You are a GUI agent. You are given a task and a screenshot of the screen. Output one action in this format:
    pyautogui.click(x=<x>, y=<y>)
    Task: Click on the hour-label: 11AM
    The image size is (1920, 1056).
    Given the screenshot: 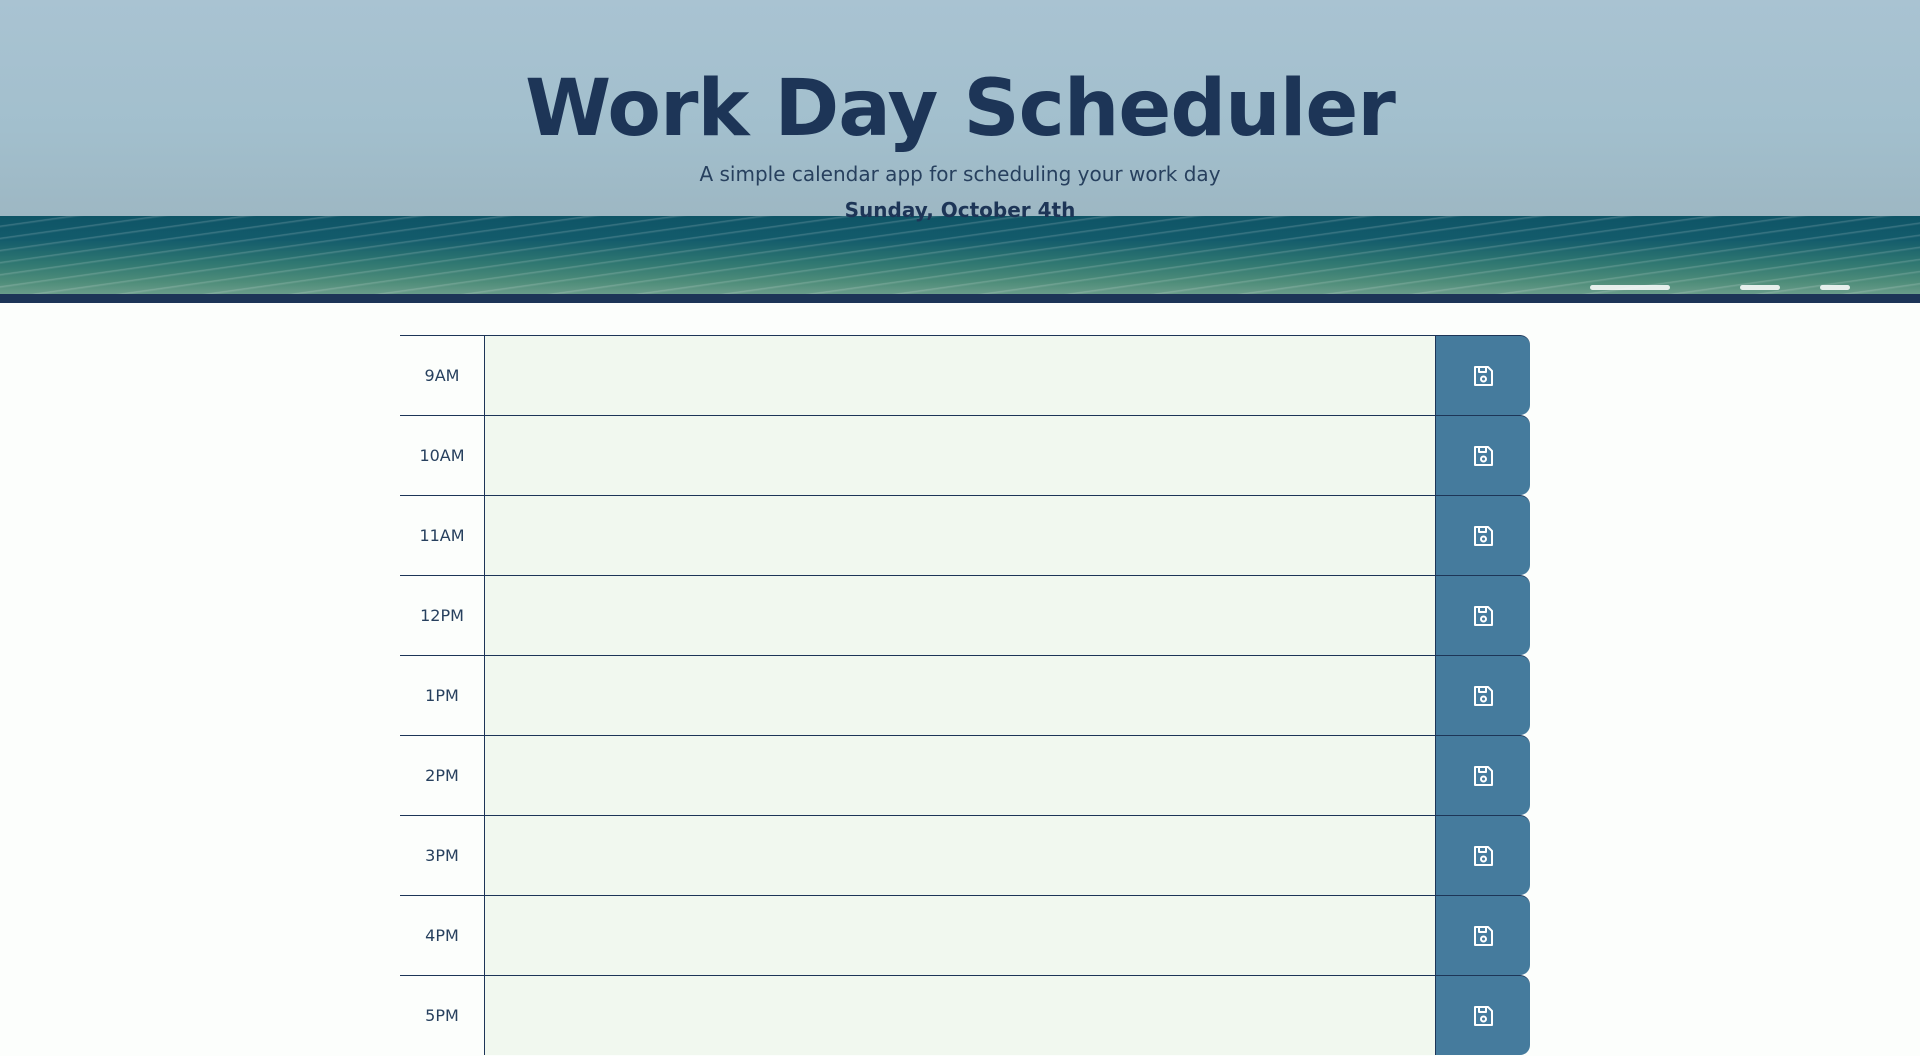 What is the action you would take?
    pyautogui.click(x=442, y=535)
    